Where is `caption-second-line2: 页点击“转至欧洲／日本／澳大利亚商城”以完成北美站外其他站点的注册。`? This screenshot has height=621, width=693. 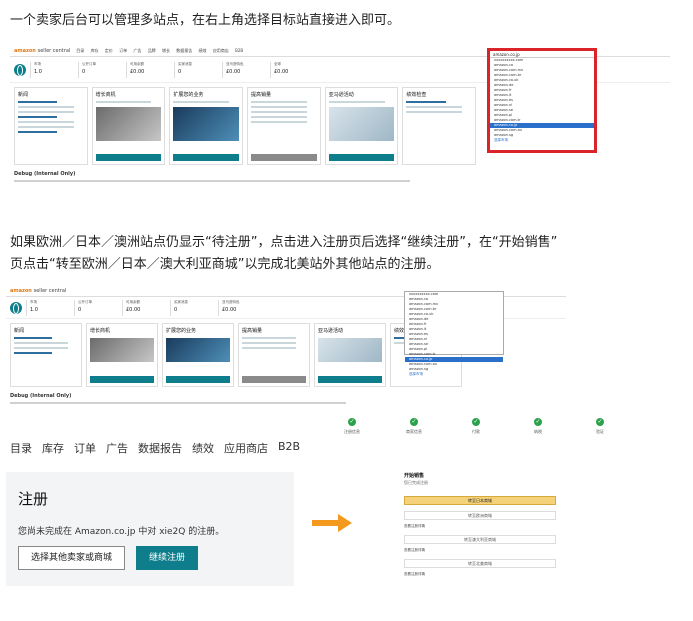
caption-second-line2: 页点击“转至欧洲／日本／澳大利亚商城”以完成北美站外其他站点的注册。 is located at coordinates (225, 264).